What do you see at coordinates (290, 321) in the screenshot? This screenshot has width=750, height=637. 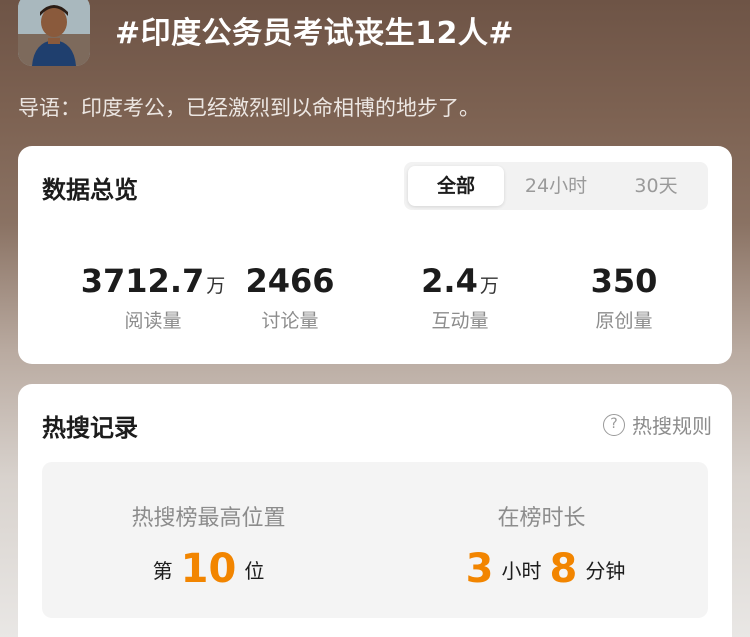 I see `stat-discussions-label: 讨论量` at bounding box center [290, 321].